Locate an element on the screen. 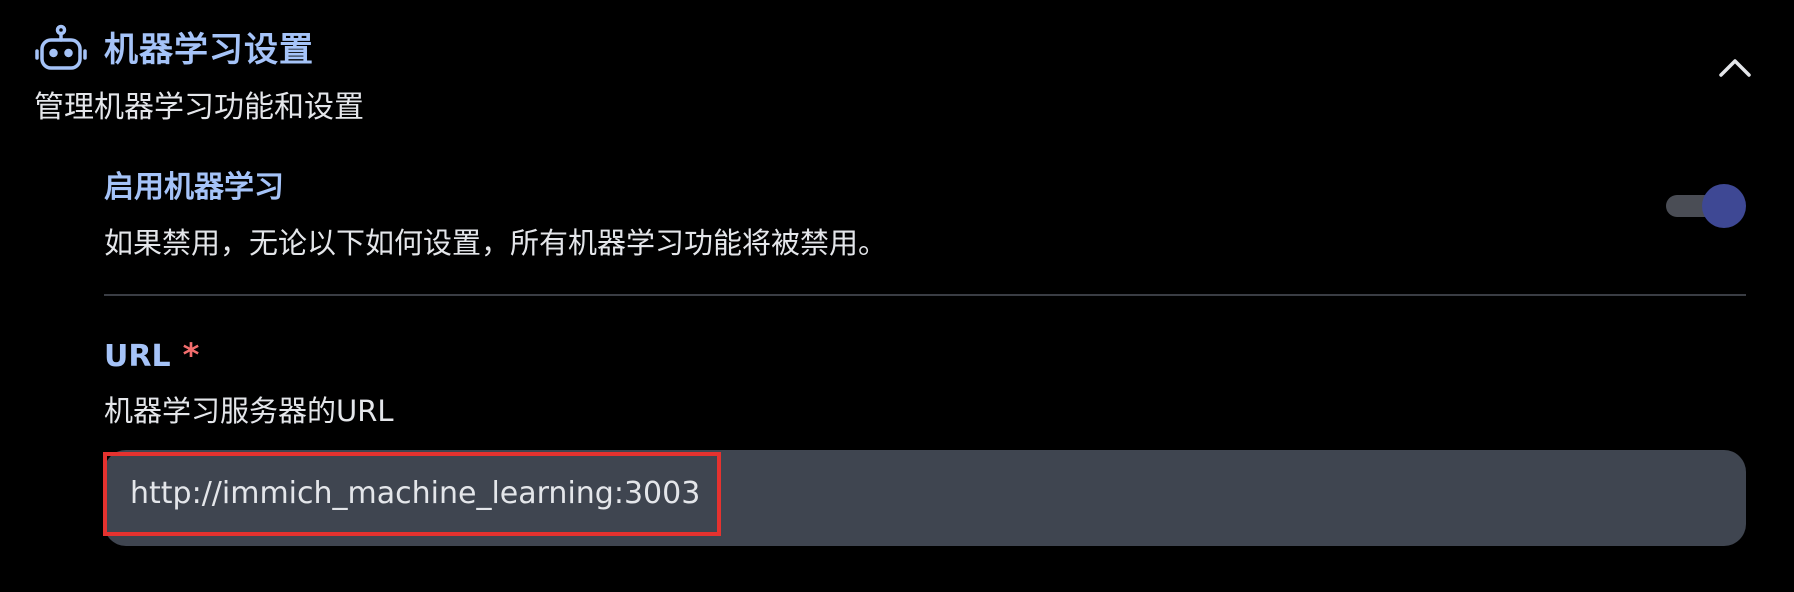 The height and width of the screenshot is (592, 1794). chevron-up-icon is located at coordinates (1735, 70).